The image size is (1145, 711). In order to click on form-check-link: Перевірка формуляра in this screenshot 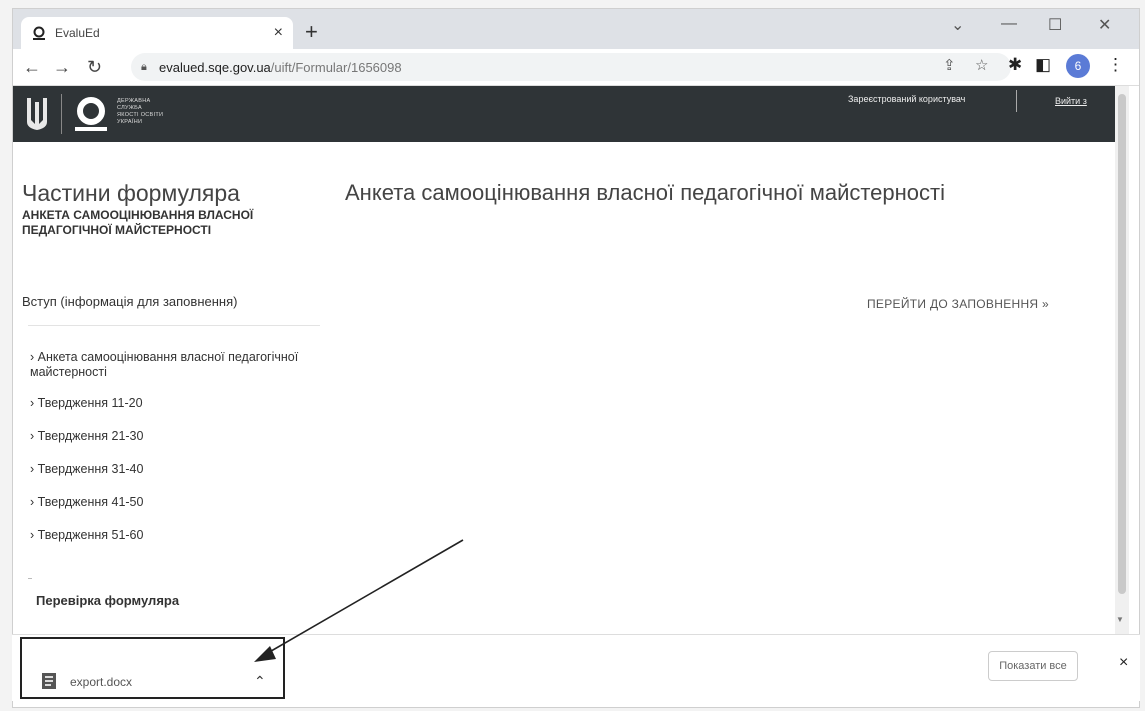, I will do `click(107, 600)`.